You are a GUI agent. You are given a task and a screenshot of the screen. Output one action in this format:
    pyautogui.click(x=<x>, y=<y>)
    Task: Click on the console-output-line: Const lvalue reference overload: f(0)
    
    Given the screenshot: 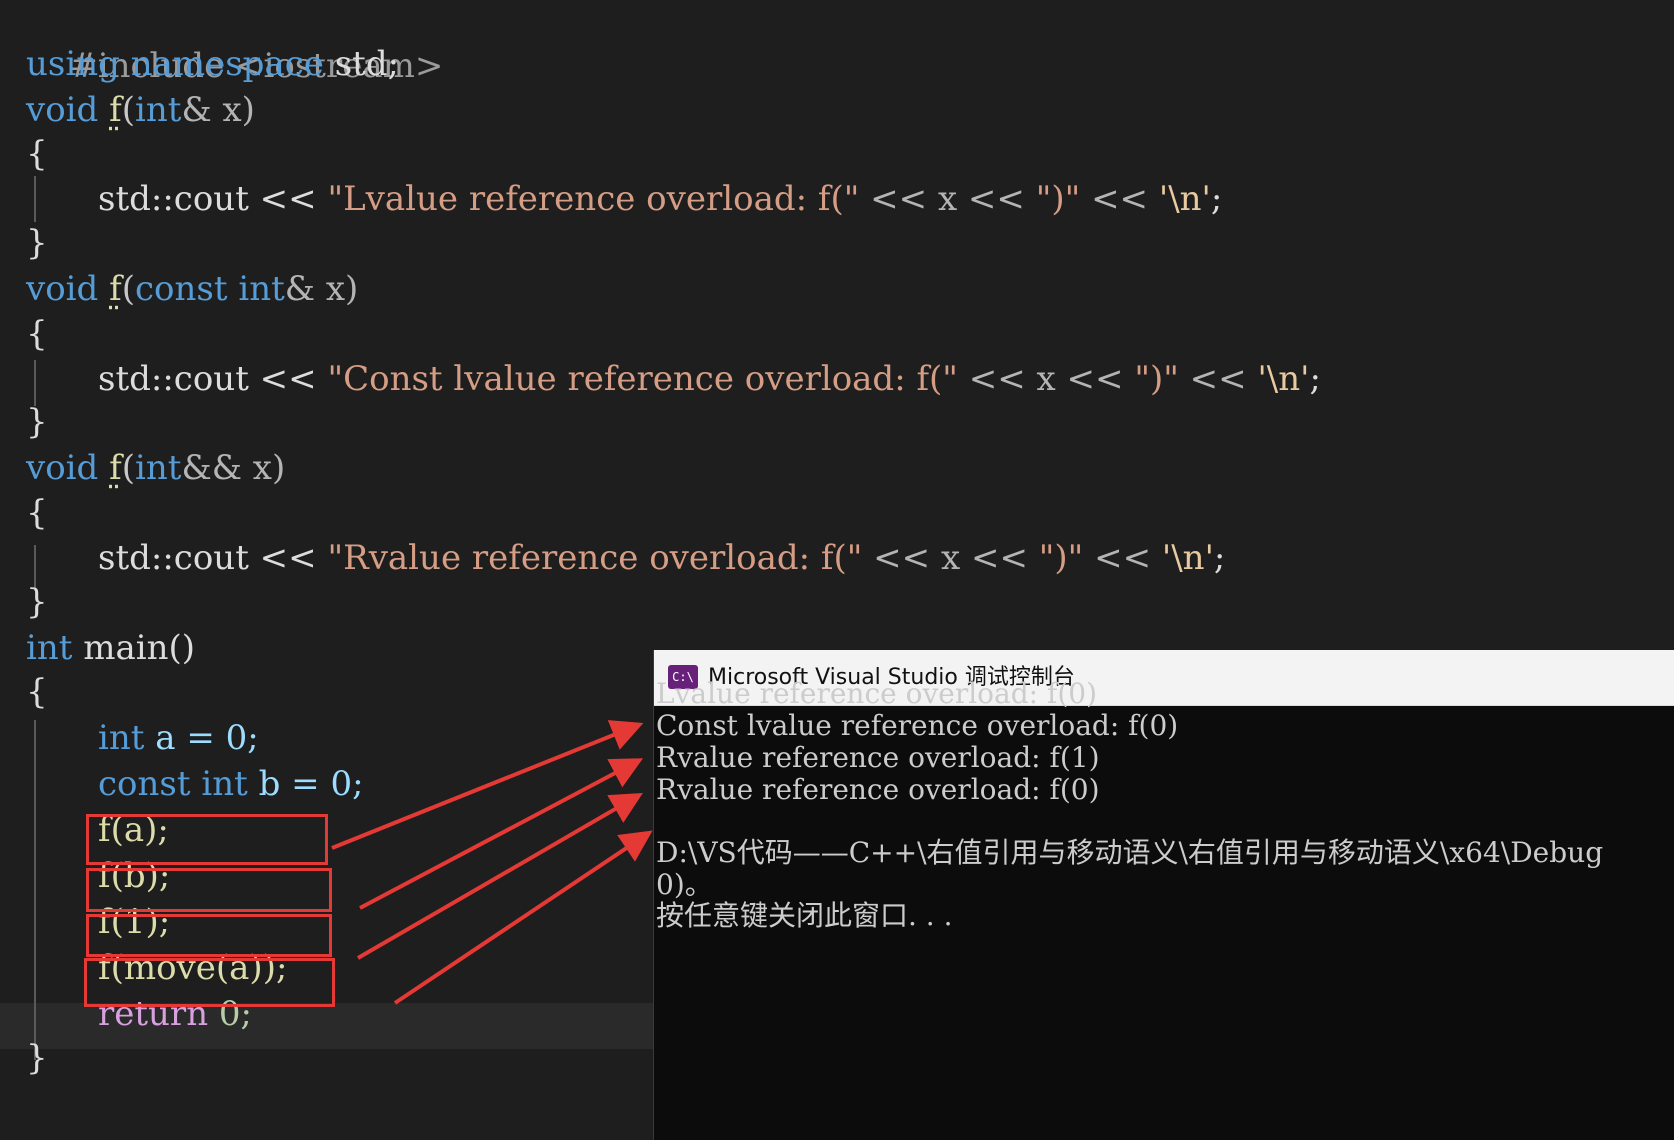 What is the action you would take?
    pyautogui.click(x=917, y=725)
    